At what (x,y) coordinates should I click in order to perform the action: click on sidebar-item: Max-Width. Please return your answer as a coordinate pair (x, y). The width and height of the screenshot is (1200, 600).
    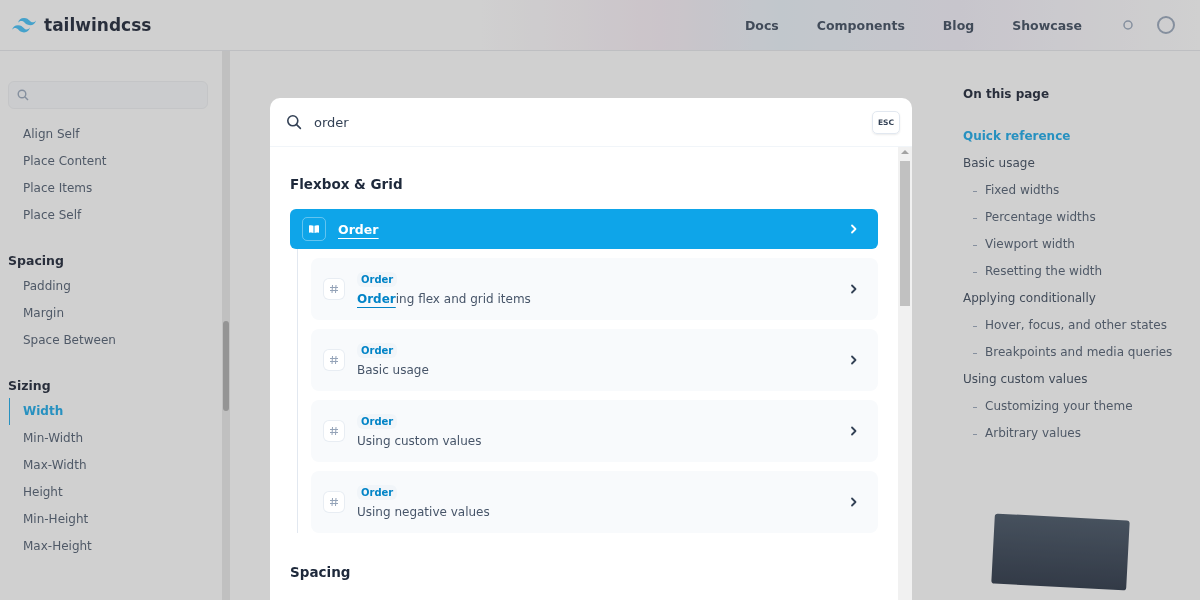
    Looking at the image, I should click on (115, 465).